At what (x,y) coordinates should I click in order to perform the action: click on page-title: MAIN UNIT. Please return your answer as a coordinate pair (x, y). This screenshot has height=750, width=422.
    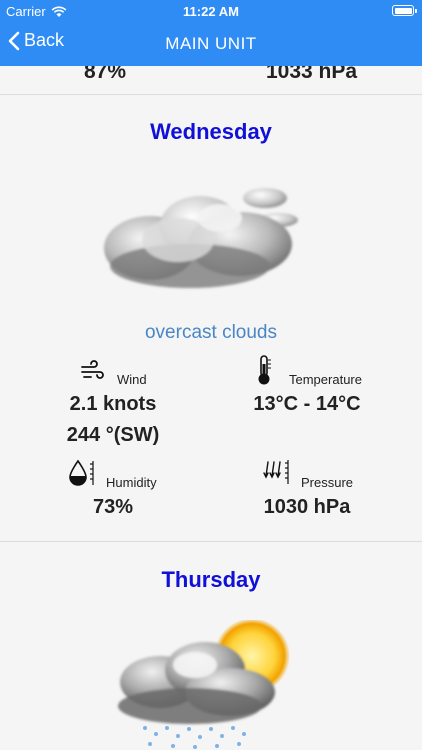
    Looking at the image, I should click on (211, 43).